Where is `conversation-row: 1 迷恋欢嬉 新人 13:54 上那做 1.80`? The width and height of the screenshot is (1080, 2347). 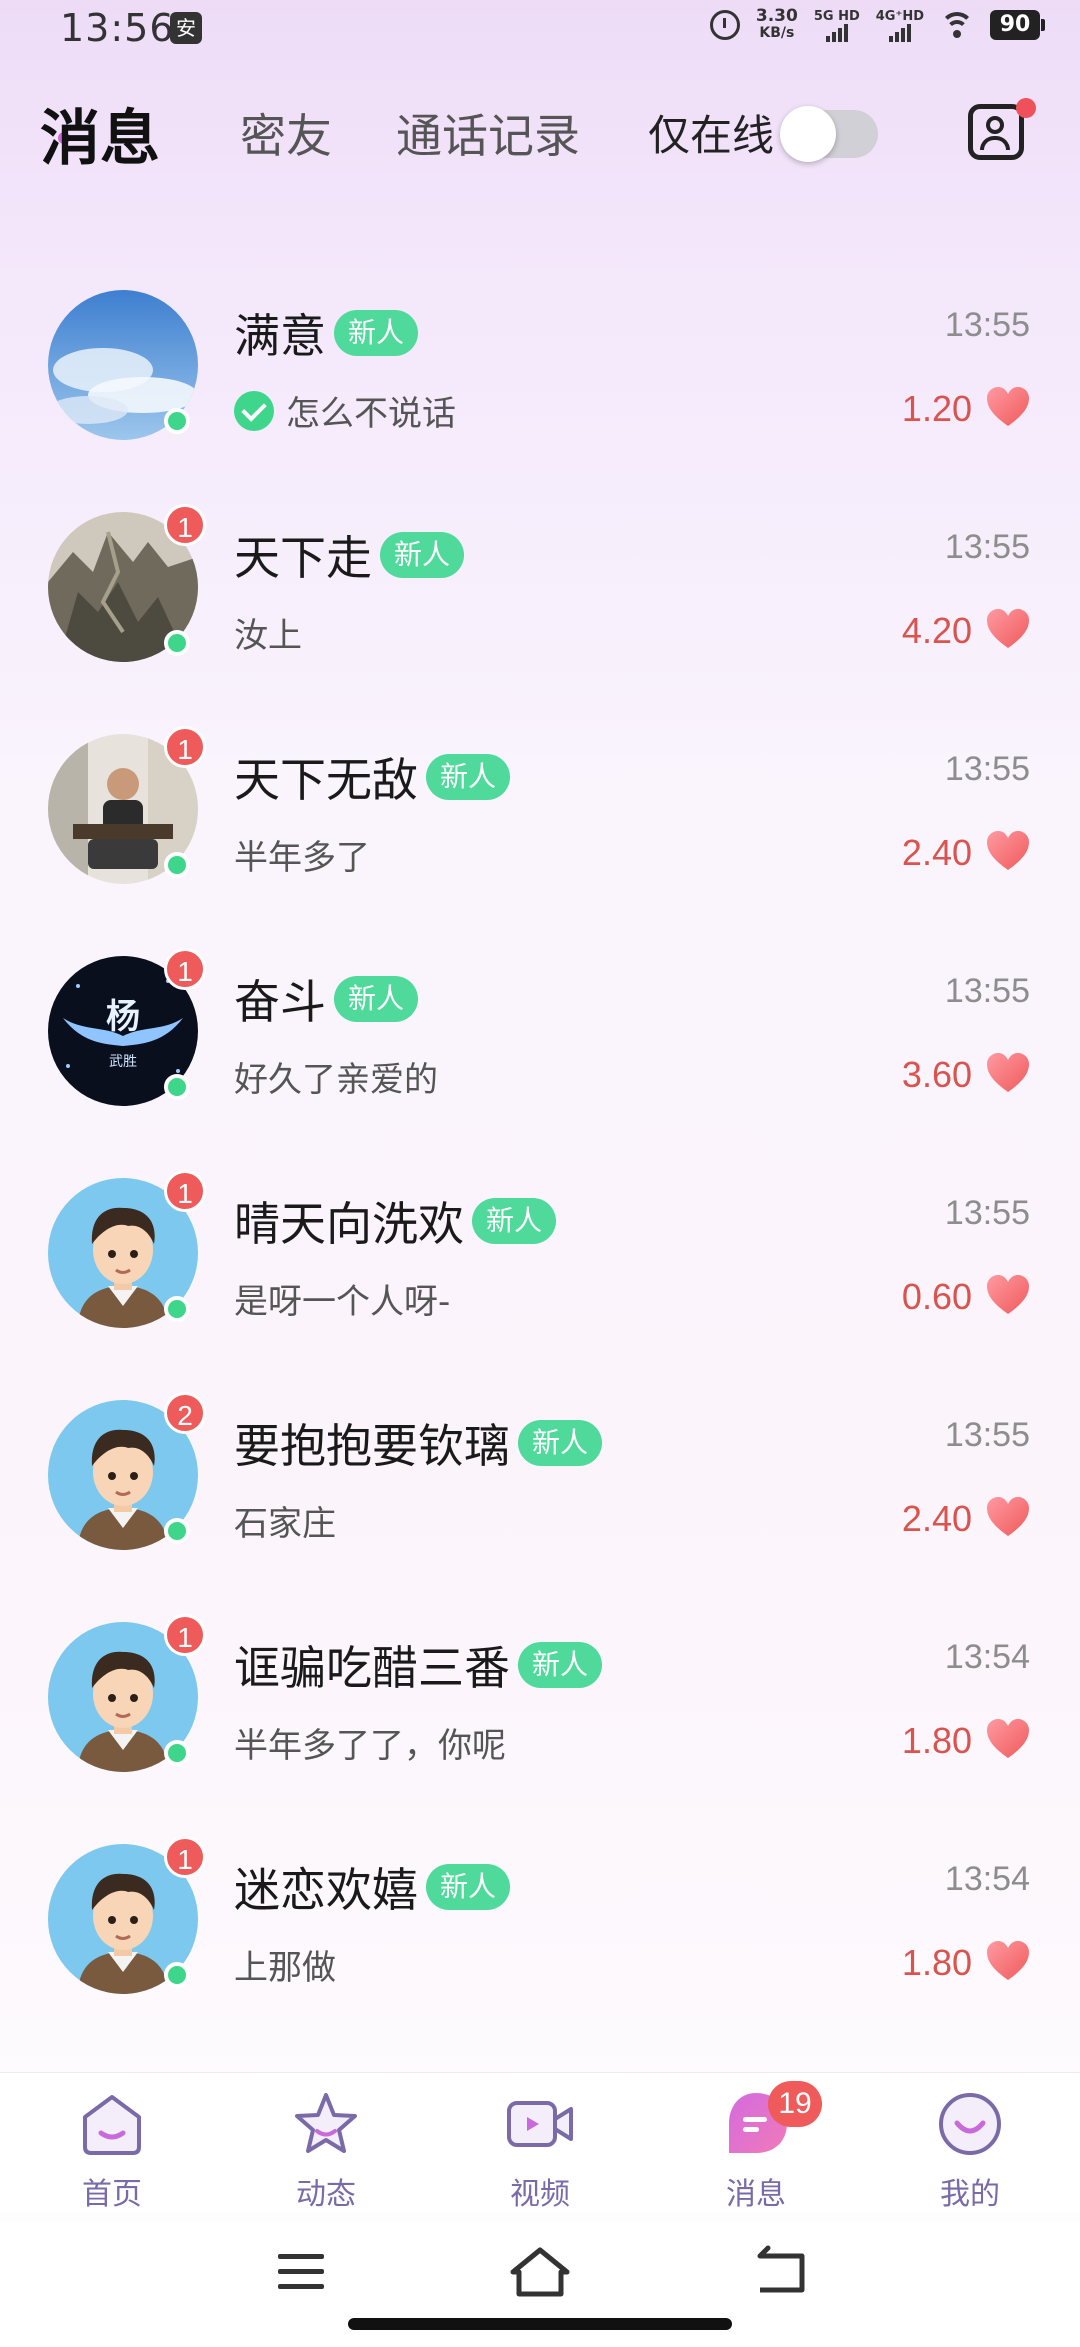 conversation-row: 1 迷恋欢嬉 新人 13:54 上那做 1.80 is located at coordinates (540, 1935).